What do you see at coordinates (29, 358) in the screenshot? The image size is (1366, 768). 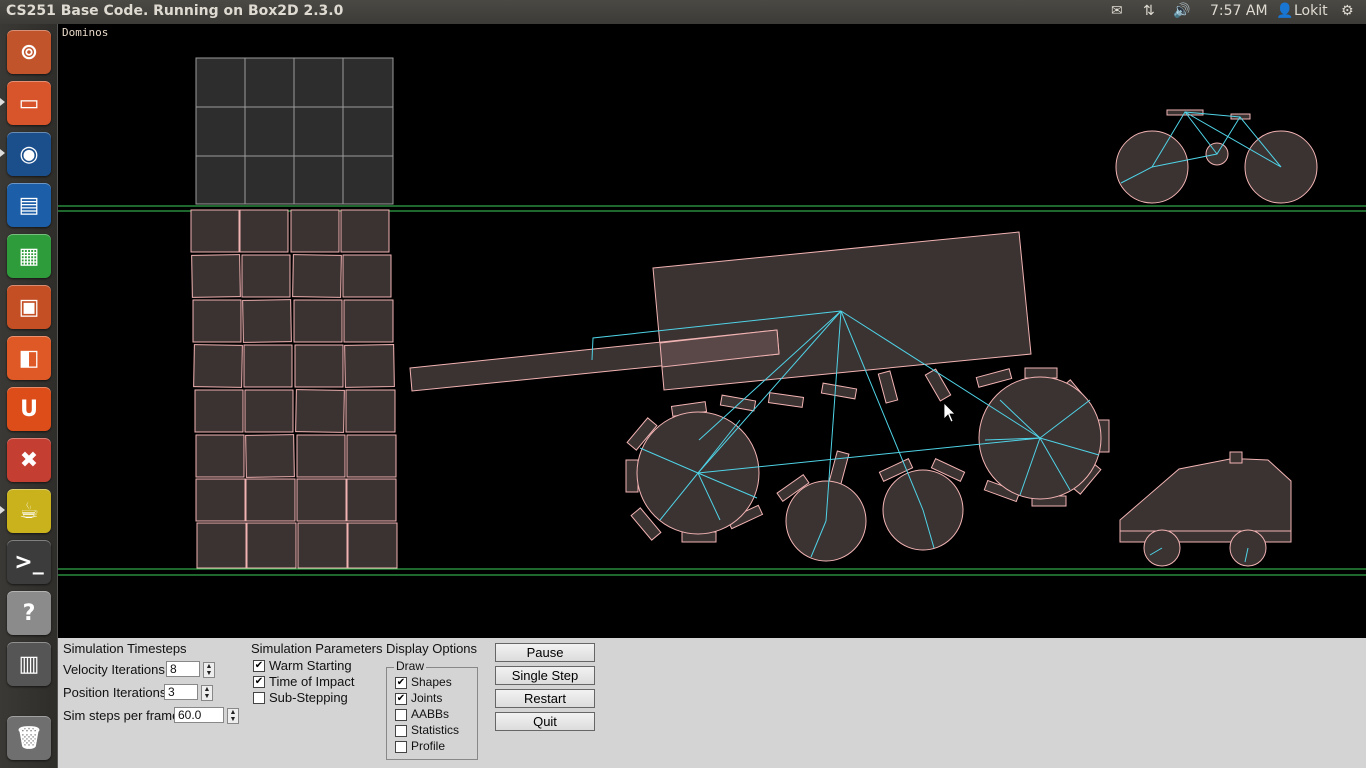 I see `shopping-bag-icon: ◧` at bounding box center [29, 358].